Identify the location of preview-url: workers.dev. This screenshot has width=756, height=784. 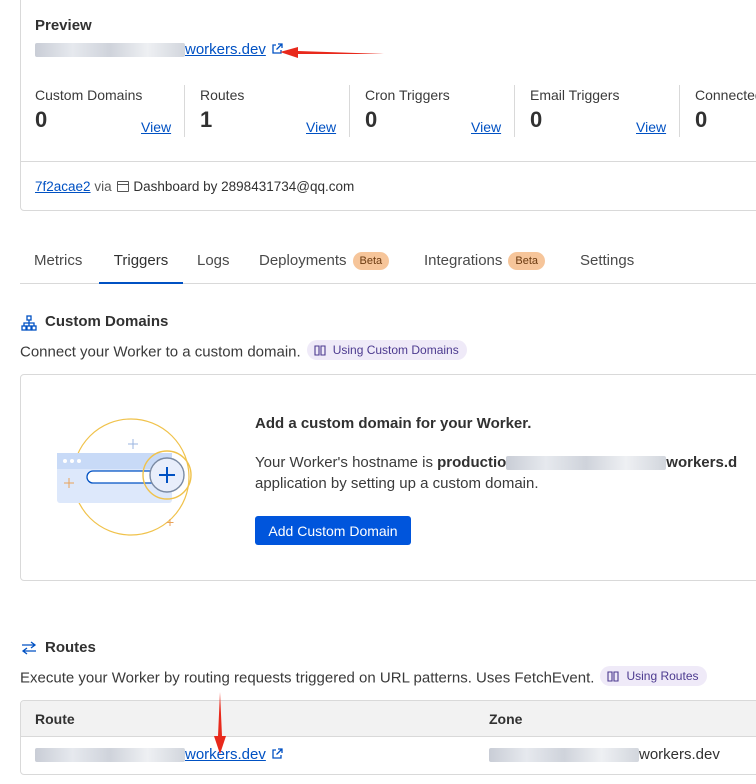
(159, 49).